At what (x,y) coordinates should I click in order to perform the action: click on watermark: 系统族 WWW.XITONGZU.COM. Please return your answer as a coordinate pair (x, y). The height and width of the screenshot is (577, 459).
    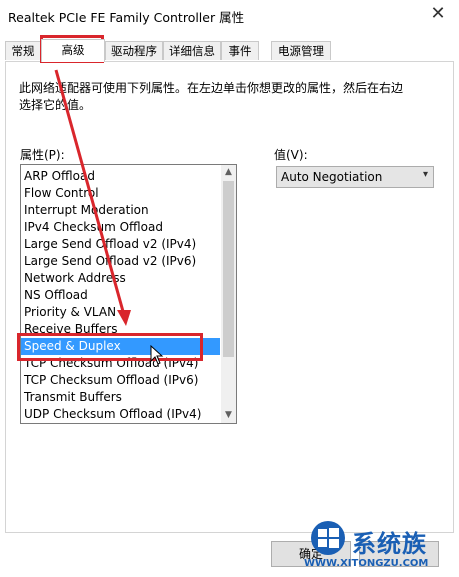
    Looking at the image, I should click on (379, 546).